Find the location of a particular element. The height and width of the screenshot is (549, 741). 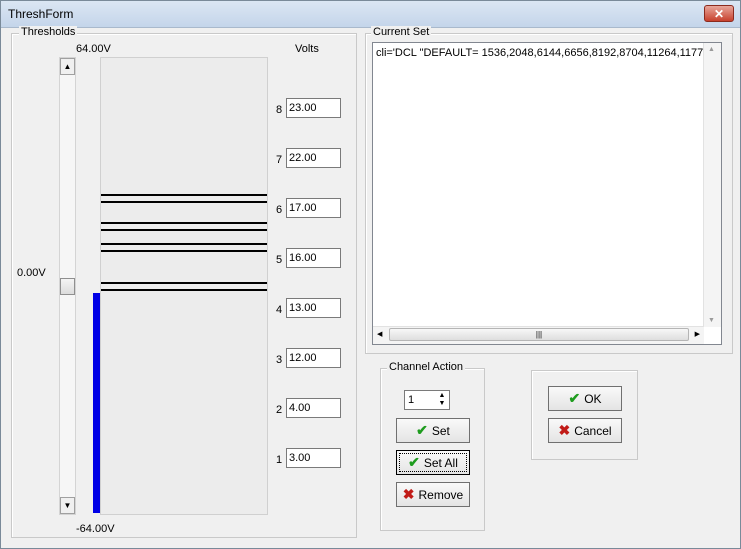

channel-8-field: 23.00 is located at coordinates (313, 108).